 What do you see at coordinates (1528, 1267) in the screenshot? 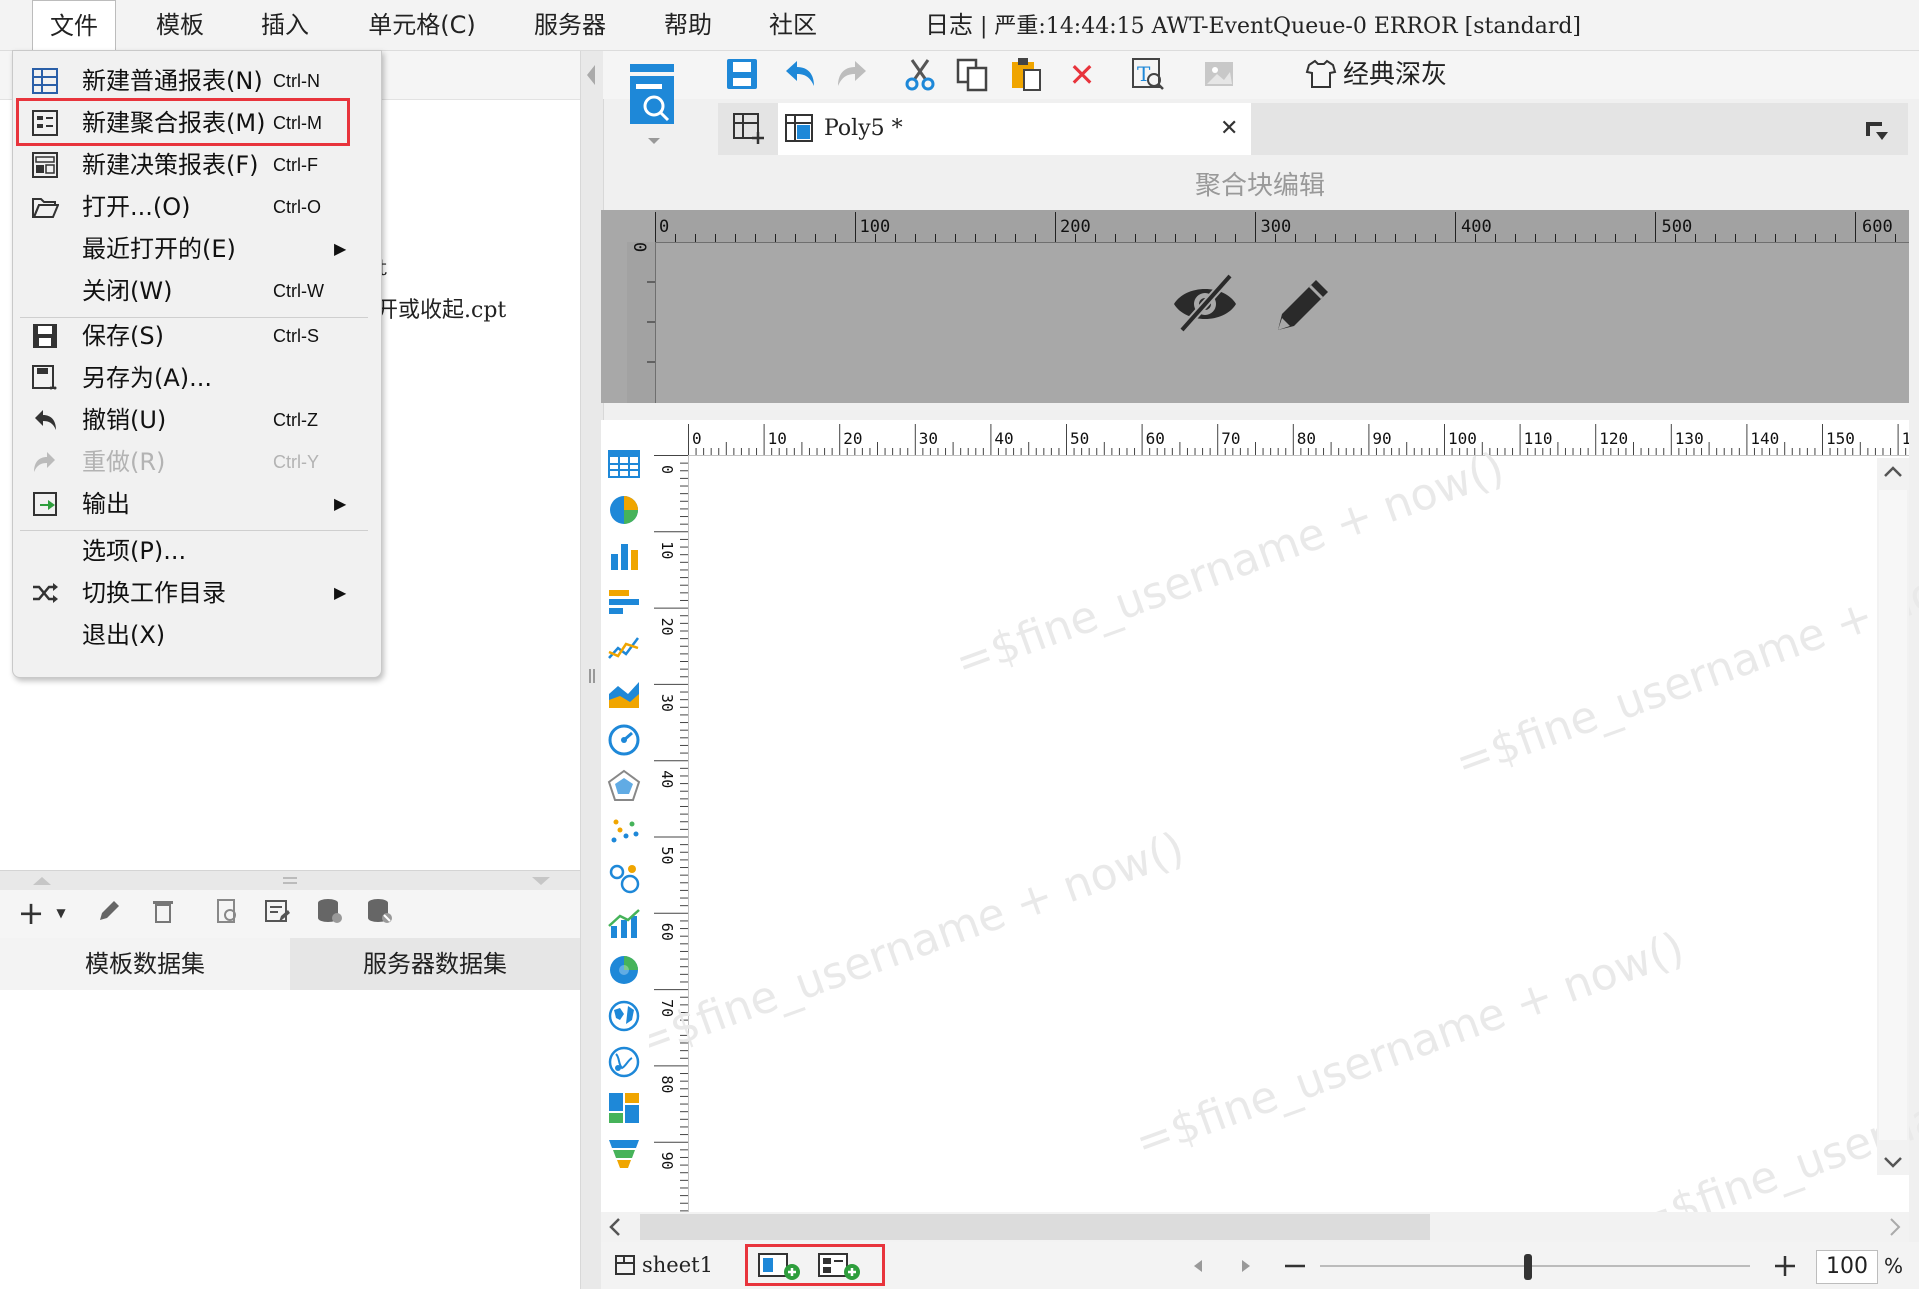
I see `zoom-slider-thumb` at bounding box center [1528, 1267].